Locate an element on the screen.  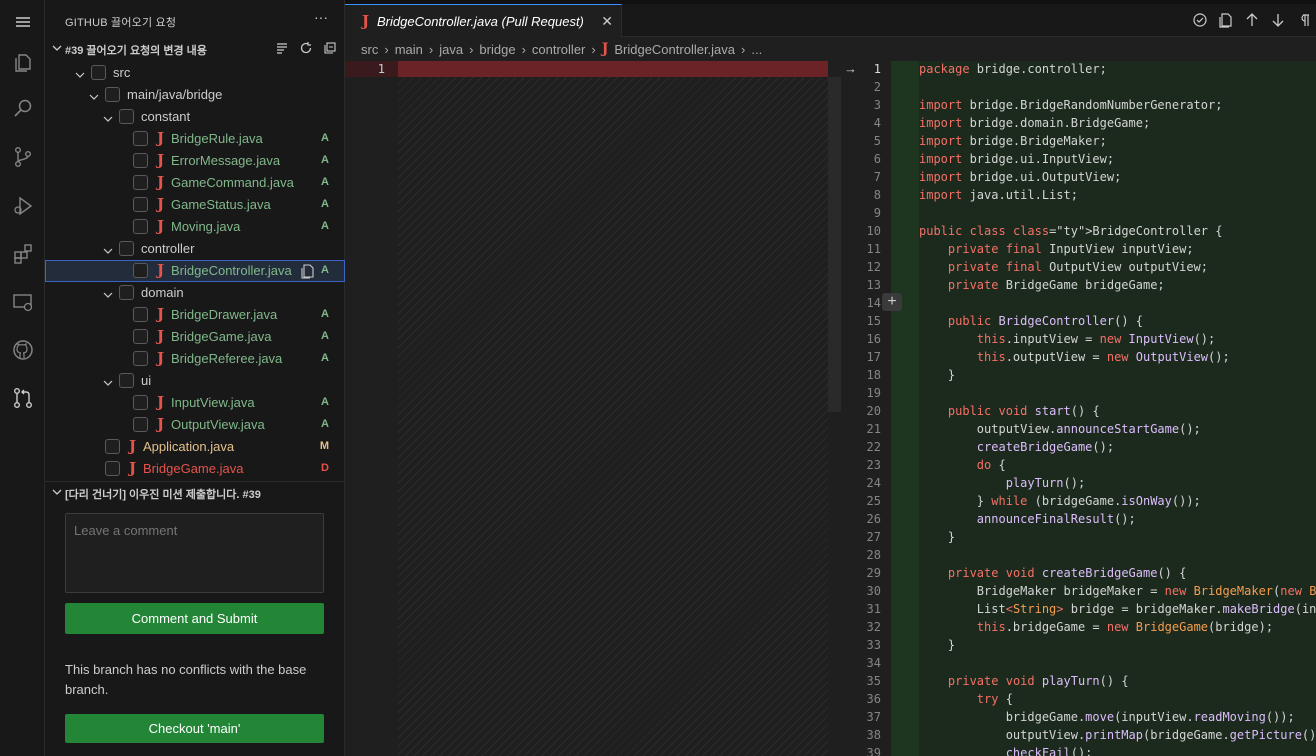
code-line: 17 this.outputView = new OutputView(); is located at coordinates (1078, 357).